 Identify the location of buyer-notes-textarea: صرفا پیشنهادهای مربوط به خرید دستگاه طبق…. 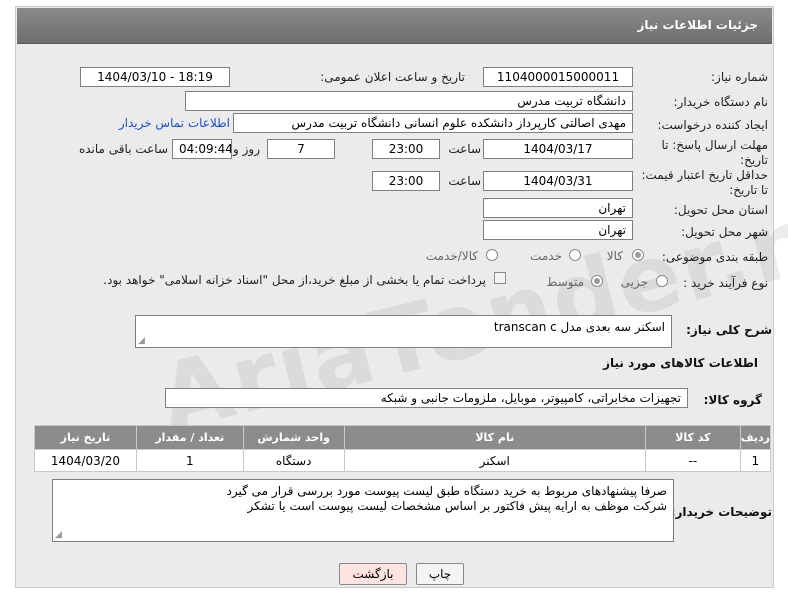
(363, 510).